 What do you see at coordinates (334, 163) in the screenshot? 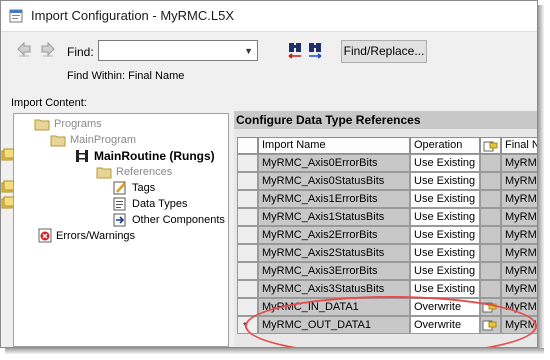
I see `cell-import-name: MyRMC_Axis0ErrorBits` at bounding box center [334, 163].